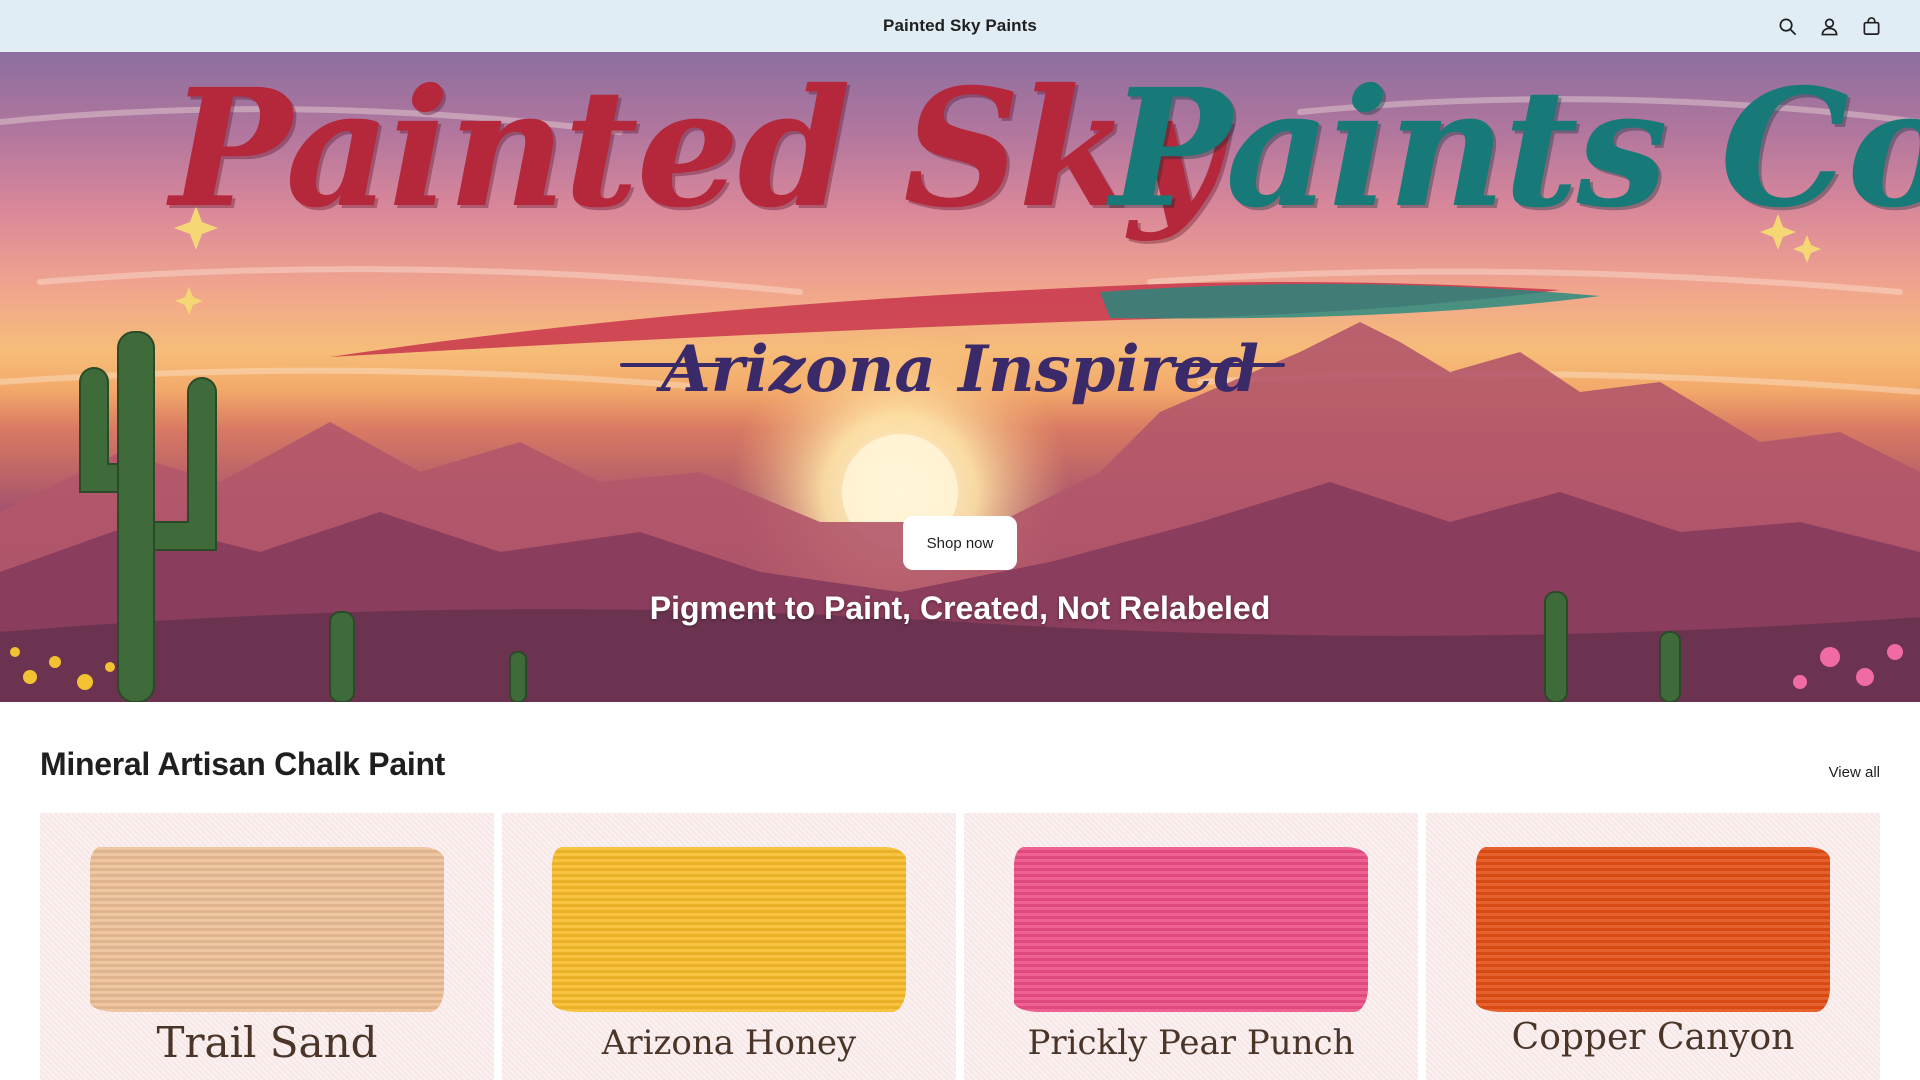 The height and width of the screenshot is (1080, 1920). Describe the element at coordinates (696, 149) in the screenshot. I see `hero-logo-painted-sky: Painted Sky` at that location.